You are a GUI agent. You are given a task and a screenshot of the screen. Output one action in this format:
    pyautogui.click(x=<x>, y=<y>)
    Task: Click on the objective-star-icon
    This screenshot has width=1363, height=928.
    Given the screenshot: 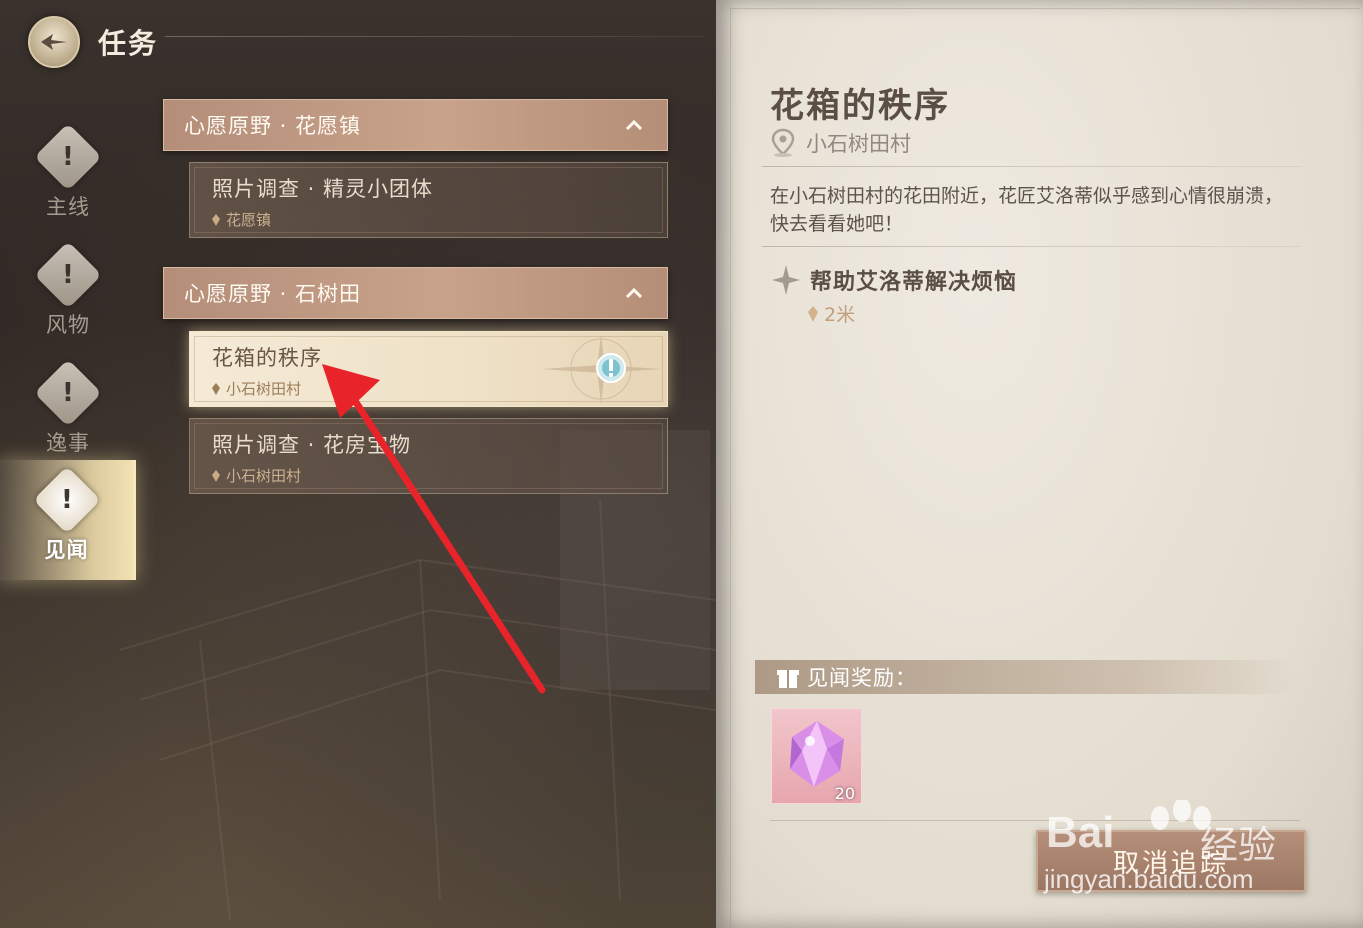 What is the action you would take?
    pyautogui.click(x=786, y=280)
    